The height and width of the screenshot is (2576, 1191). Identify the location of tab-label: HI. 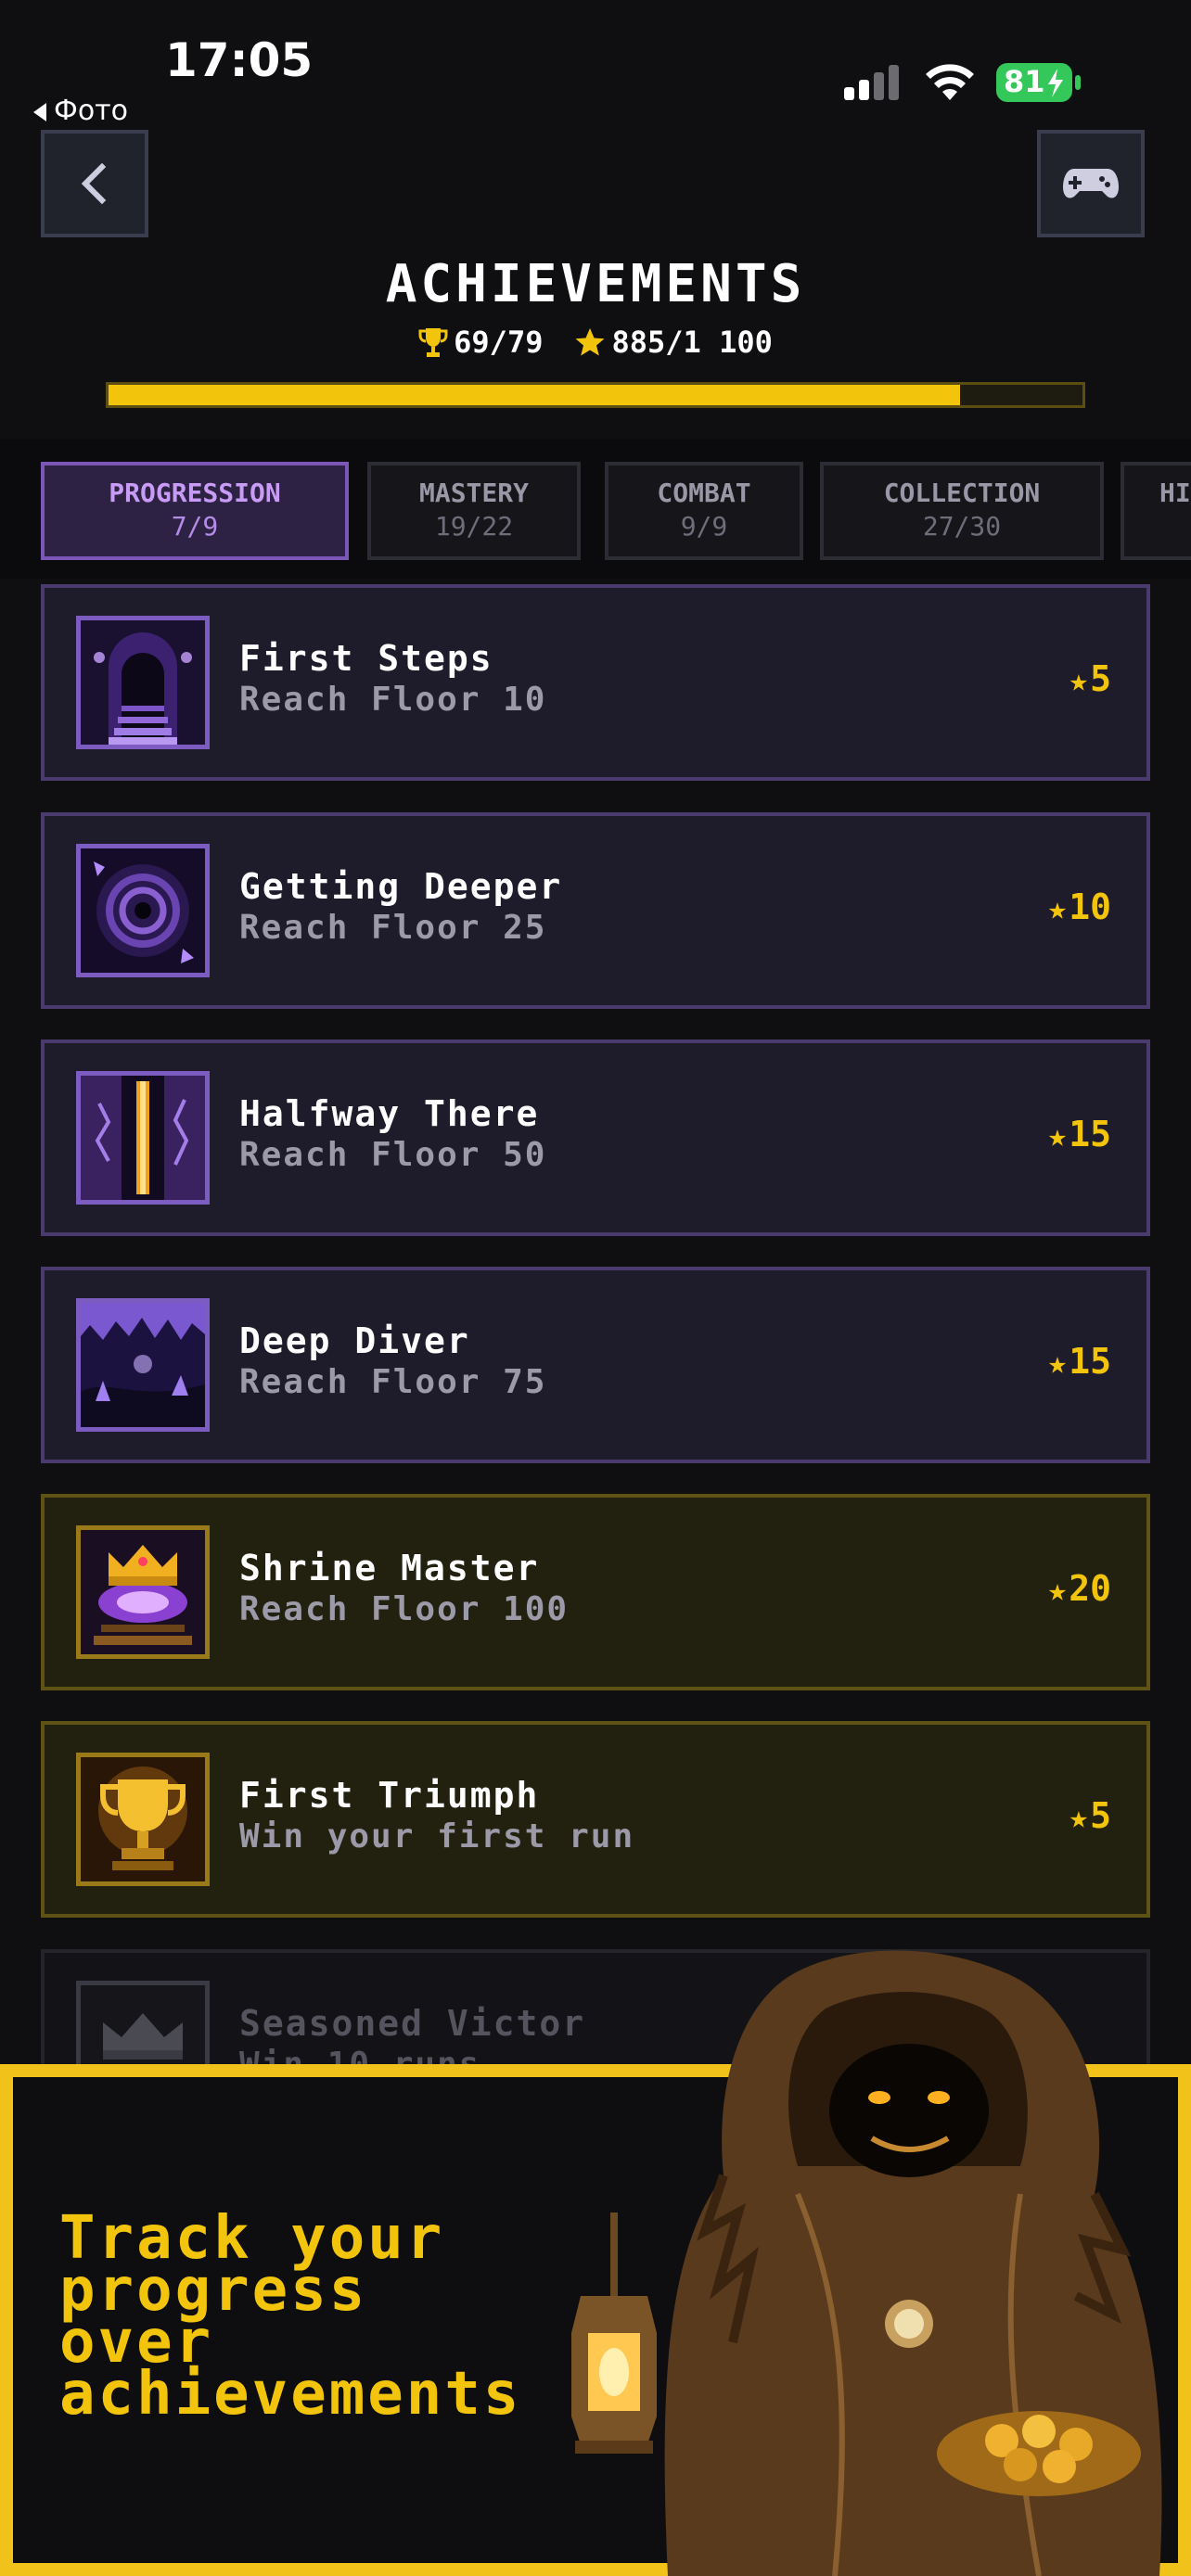
(1175, 493).